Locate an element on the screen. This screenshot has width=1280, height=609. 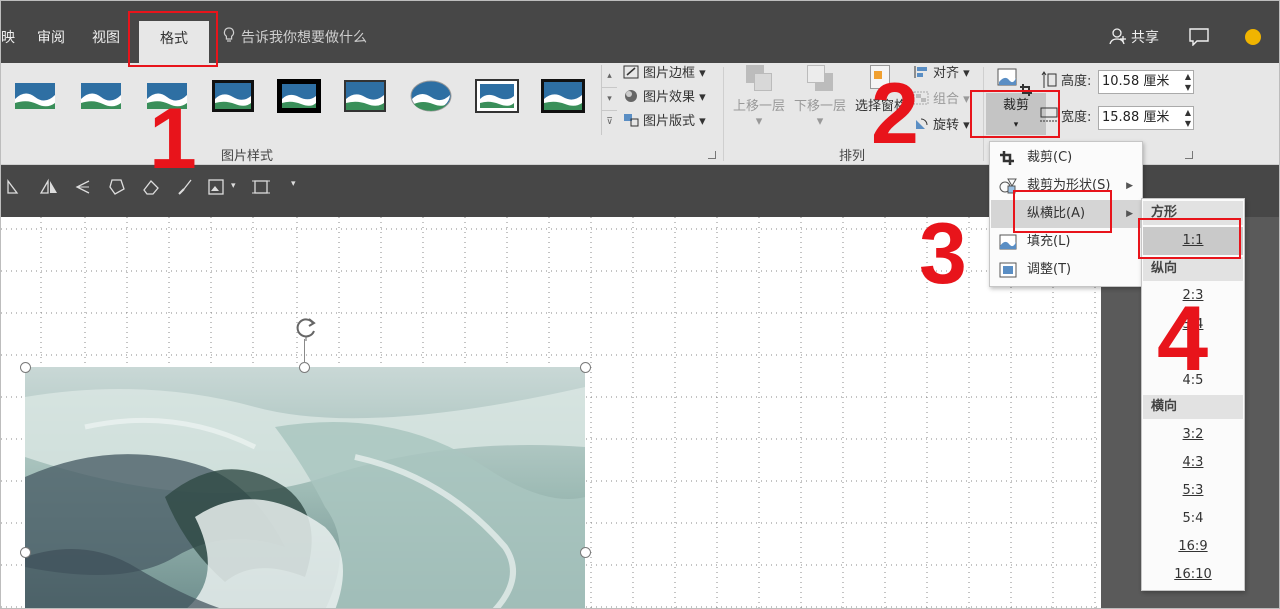
picture-layout-label: 图片版式 is located at coordinates (669, 121).